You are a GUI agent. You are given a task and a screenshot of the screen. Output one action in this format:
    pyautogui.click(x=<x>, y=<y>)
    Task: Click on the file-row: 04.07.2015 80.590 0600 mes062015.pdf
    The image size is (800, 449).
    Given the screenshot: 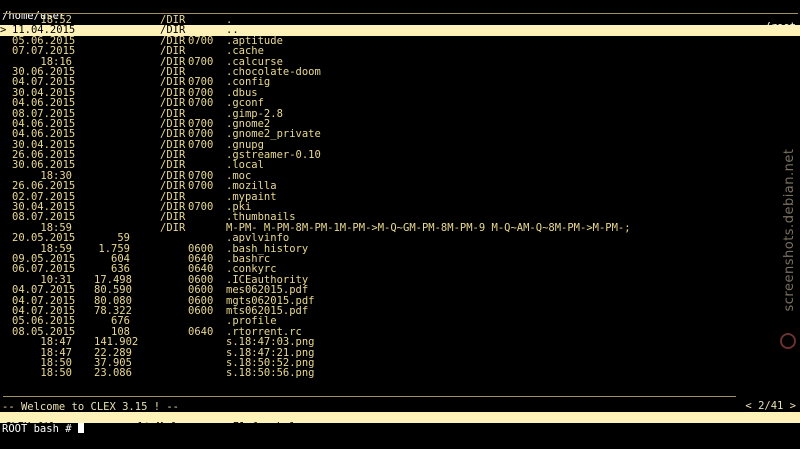 What is the action you would take?
    pyautogui.click(x=400, y=290)
    